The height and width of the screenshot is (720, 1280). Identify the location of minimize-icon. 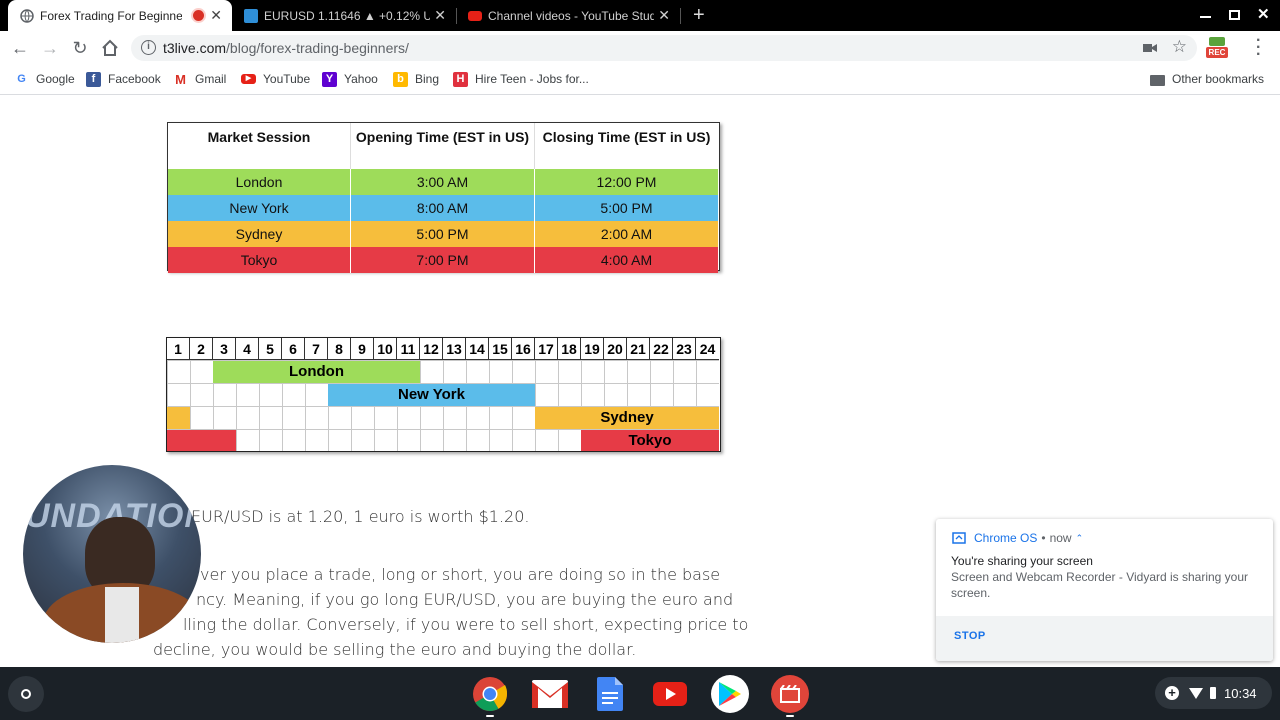
(1205, 17).